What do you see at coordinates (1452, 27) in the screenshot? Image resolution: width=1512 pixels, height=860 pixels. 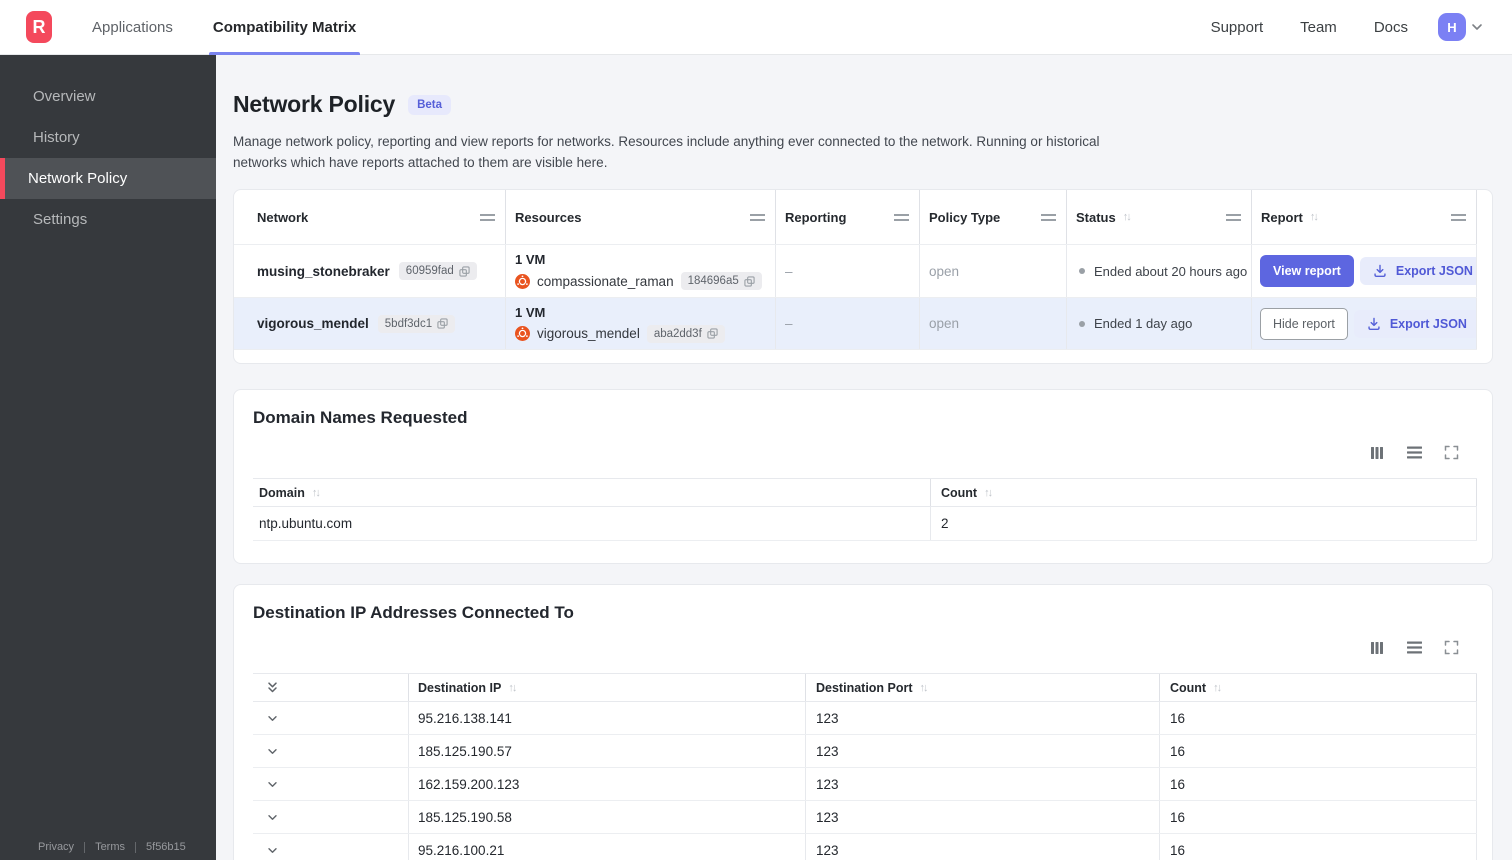 I see `avatar: H` at bounding box center [1452, 27].